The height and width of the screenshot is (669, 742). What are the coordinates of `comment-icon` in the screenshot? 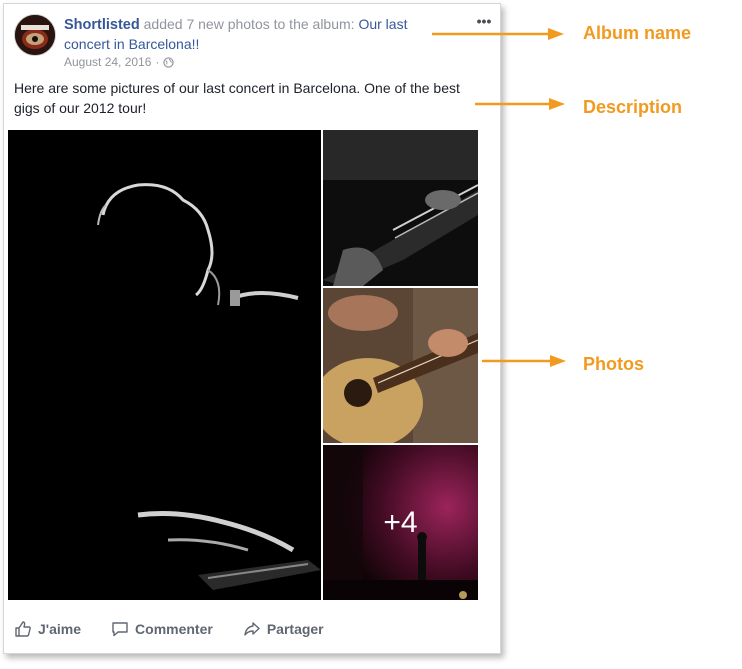 It's located at (120, 629).